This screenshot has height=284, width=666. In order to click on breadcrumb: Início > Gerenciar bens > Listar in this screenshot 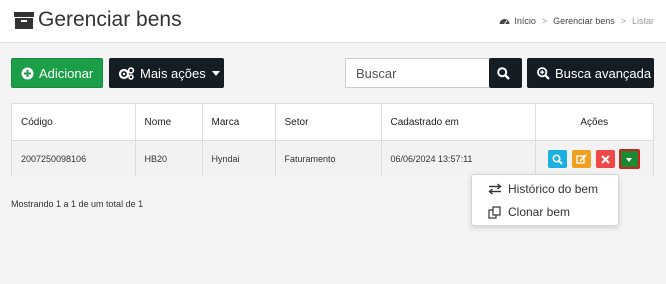, I will do `click(576, 21)`.